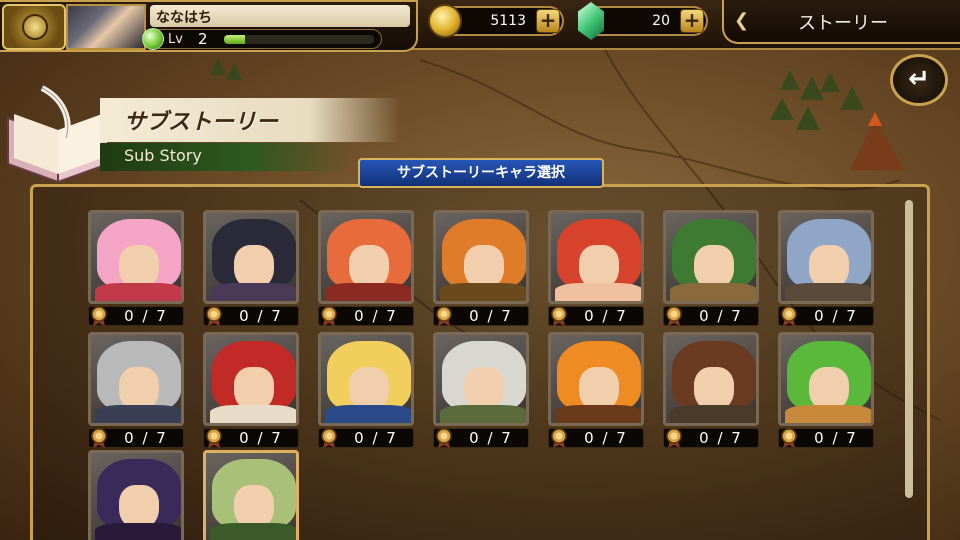  I want to click on scrollbar, so click(909, 349).